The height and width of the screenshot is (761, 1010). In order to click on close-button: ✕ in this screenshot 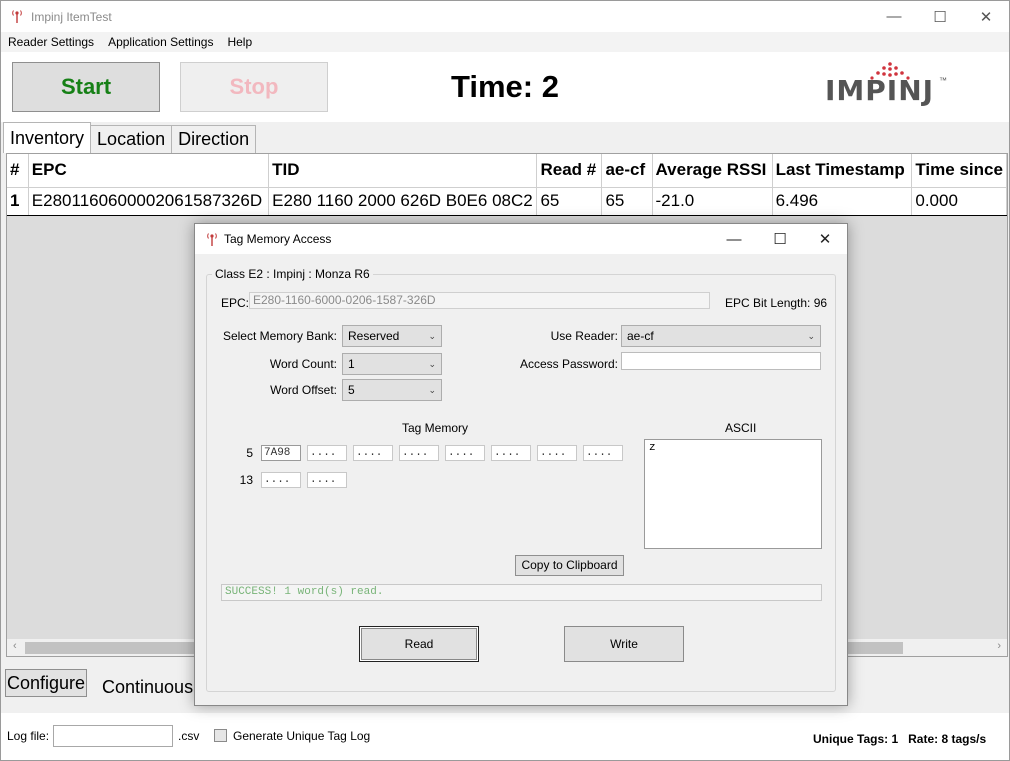, I will do `click(986, 16)`.